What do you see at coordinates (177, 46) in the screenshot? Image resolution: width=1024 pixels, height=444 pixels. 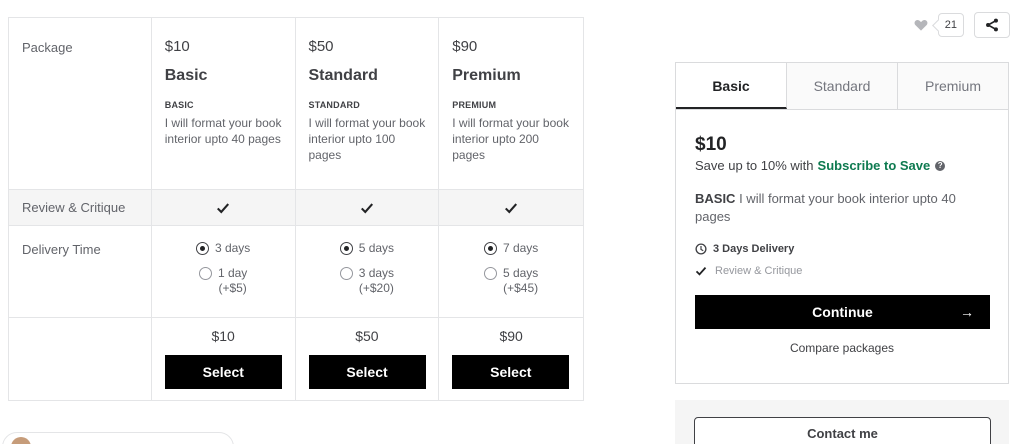 I see `package-price: $10` at bounding box center [177, 46].